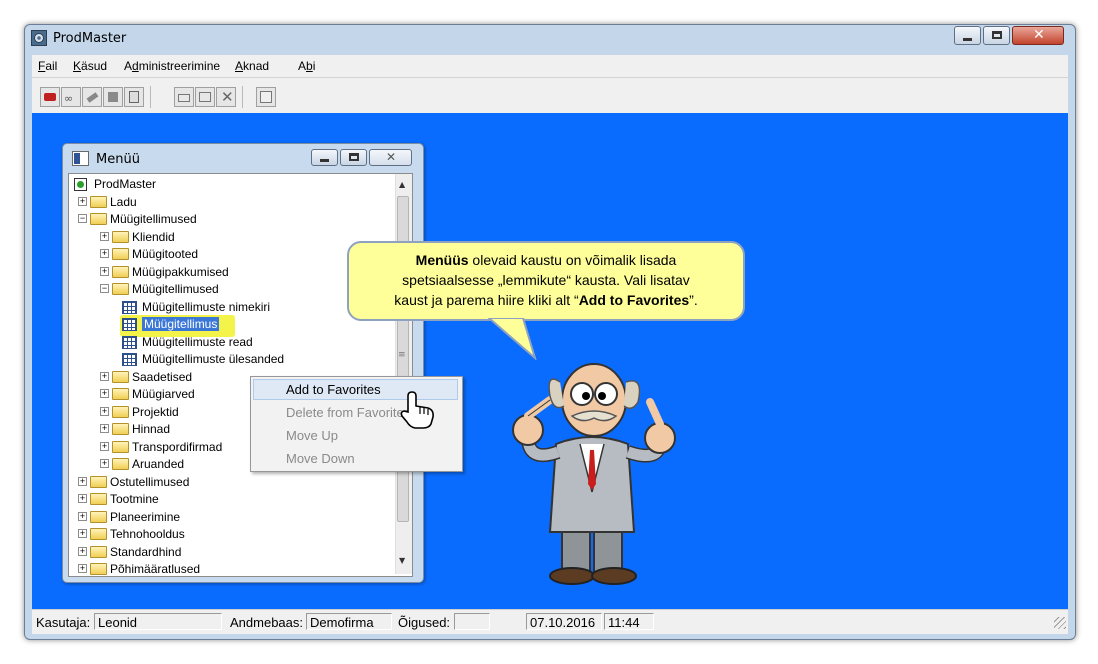 Image resolution: width=1098 pixels, height=664 pixels. I want to click on toolbar: ∞ ✕, so click(550, 95).